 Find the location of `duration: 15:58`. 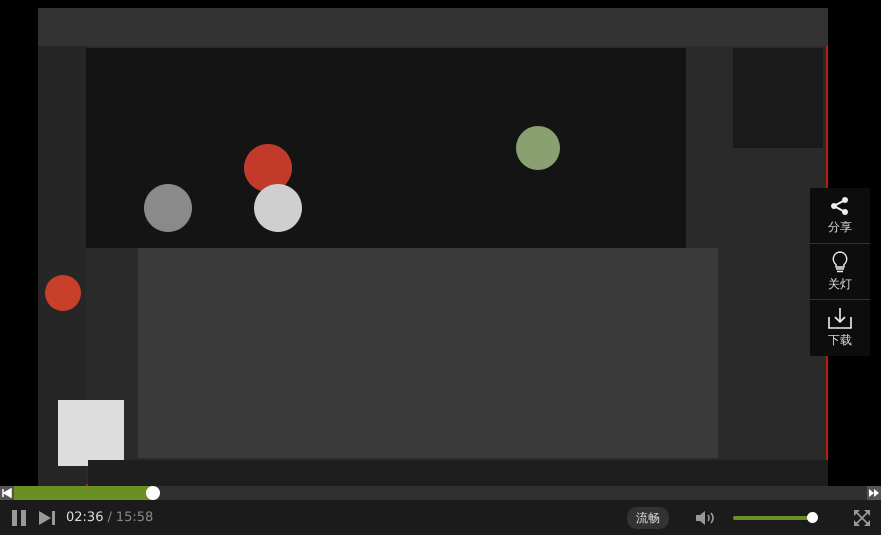

duration: 15:58 is located at coordinates (135, 517).